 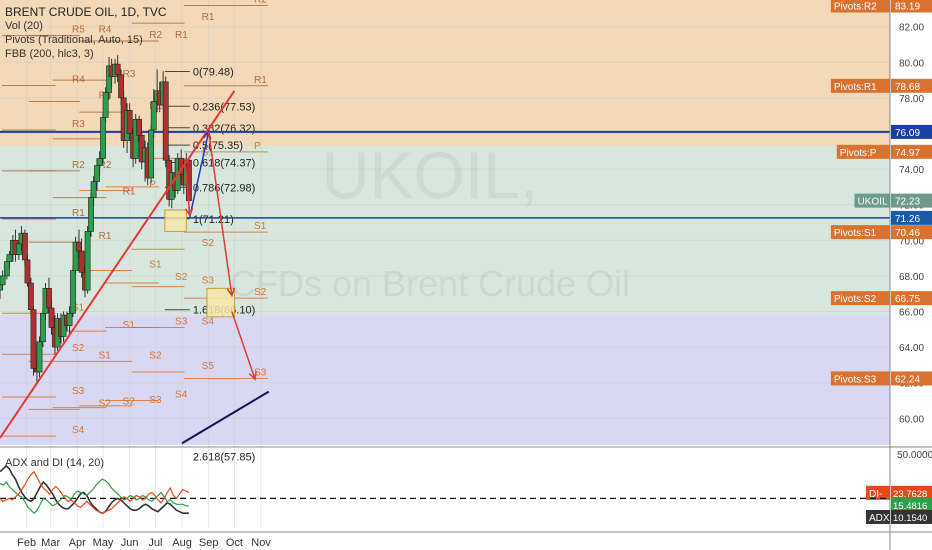 I want to click on axis-badge-value-text: 71.26, so click(x=907, y=219).